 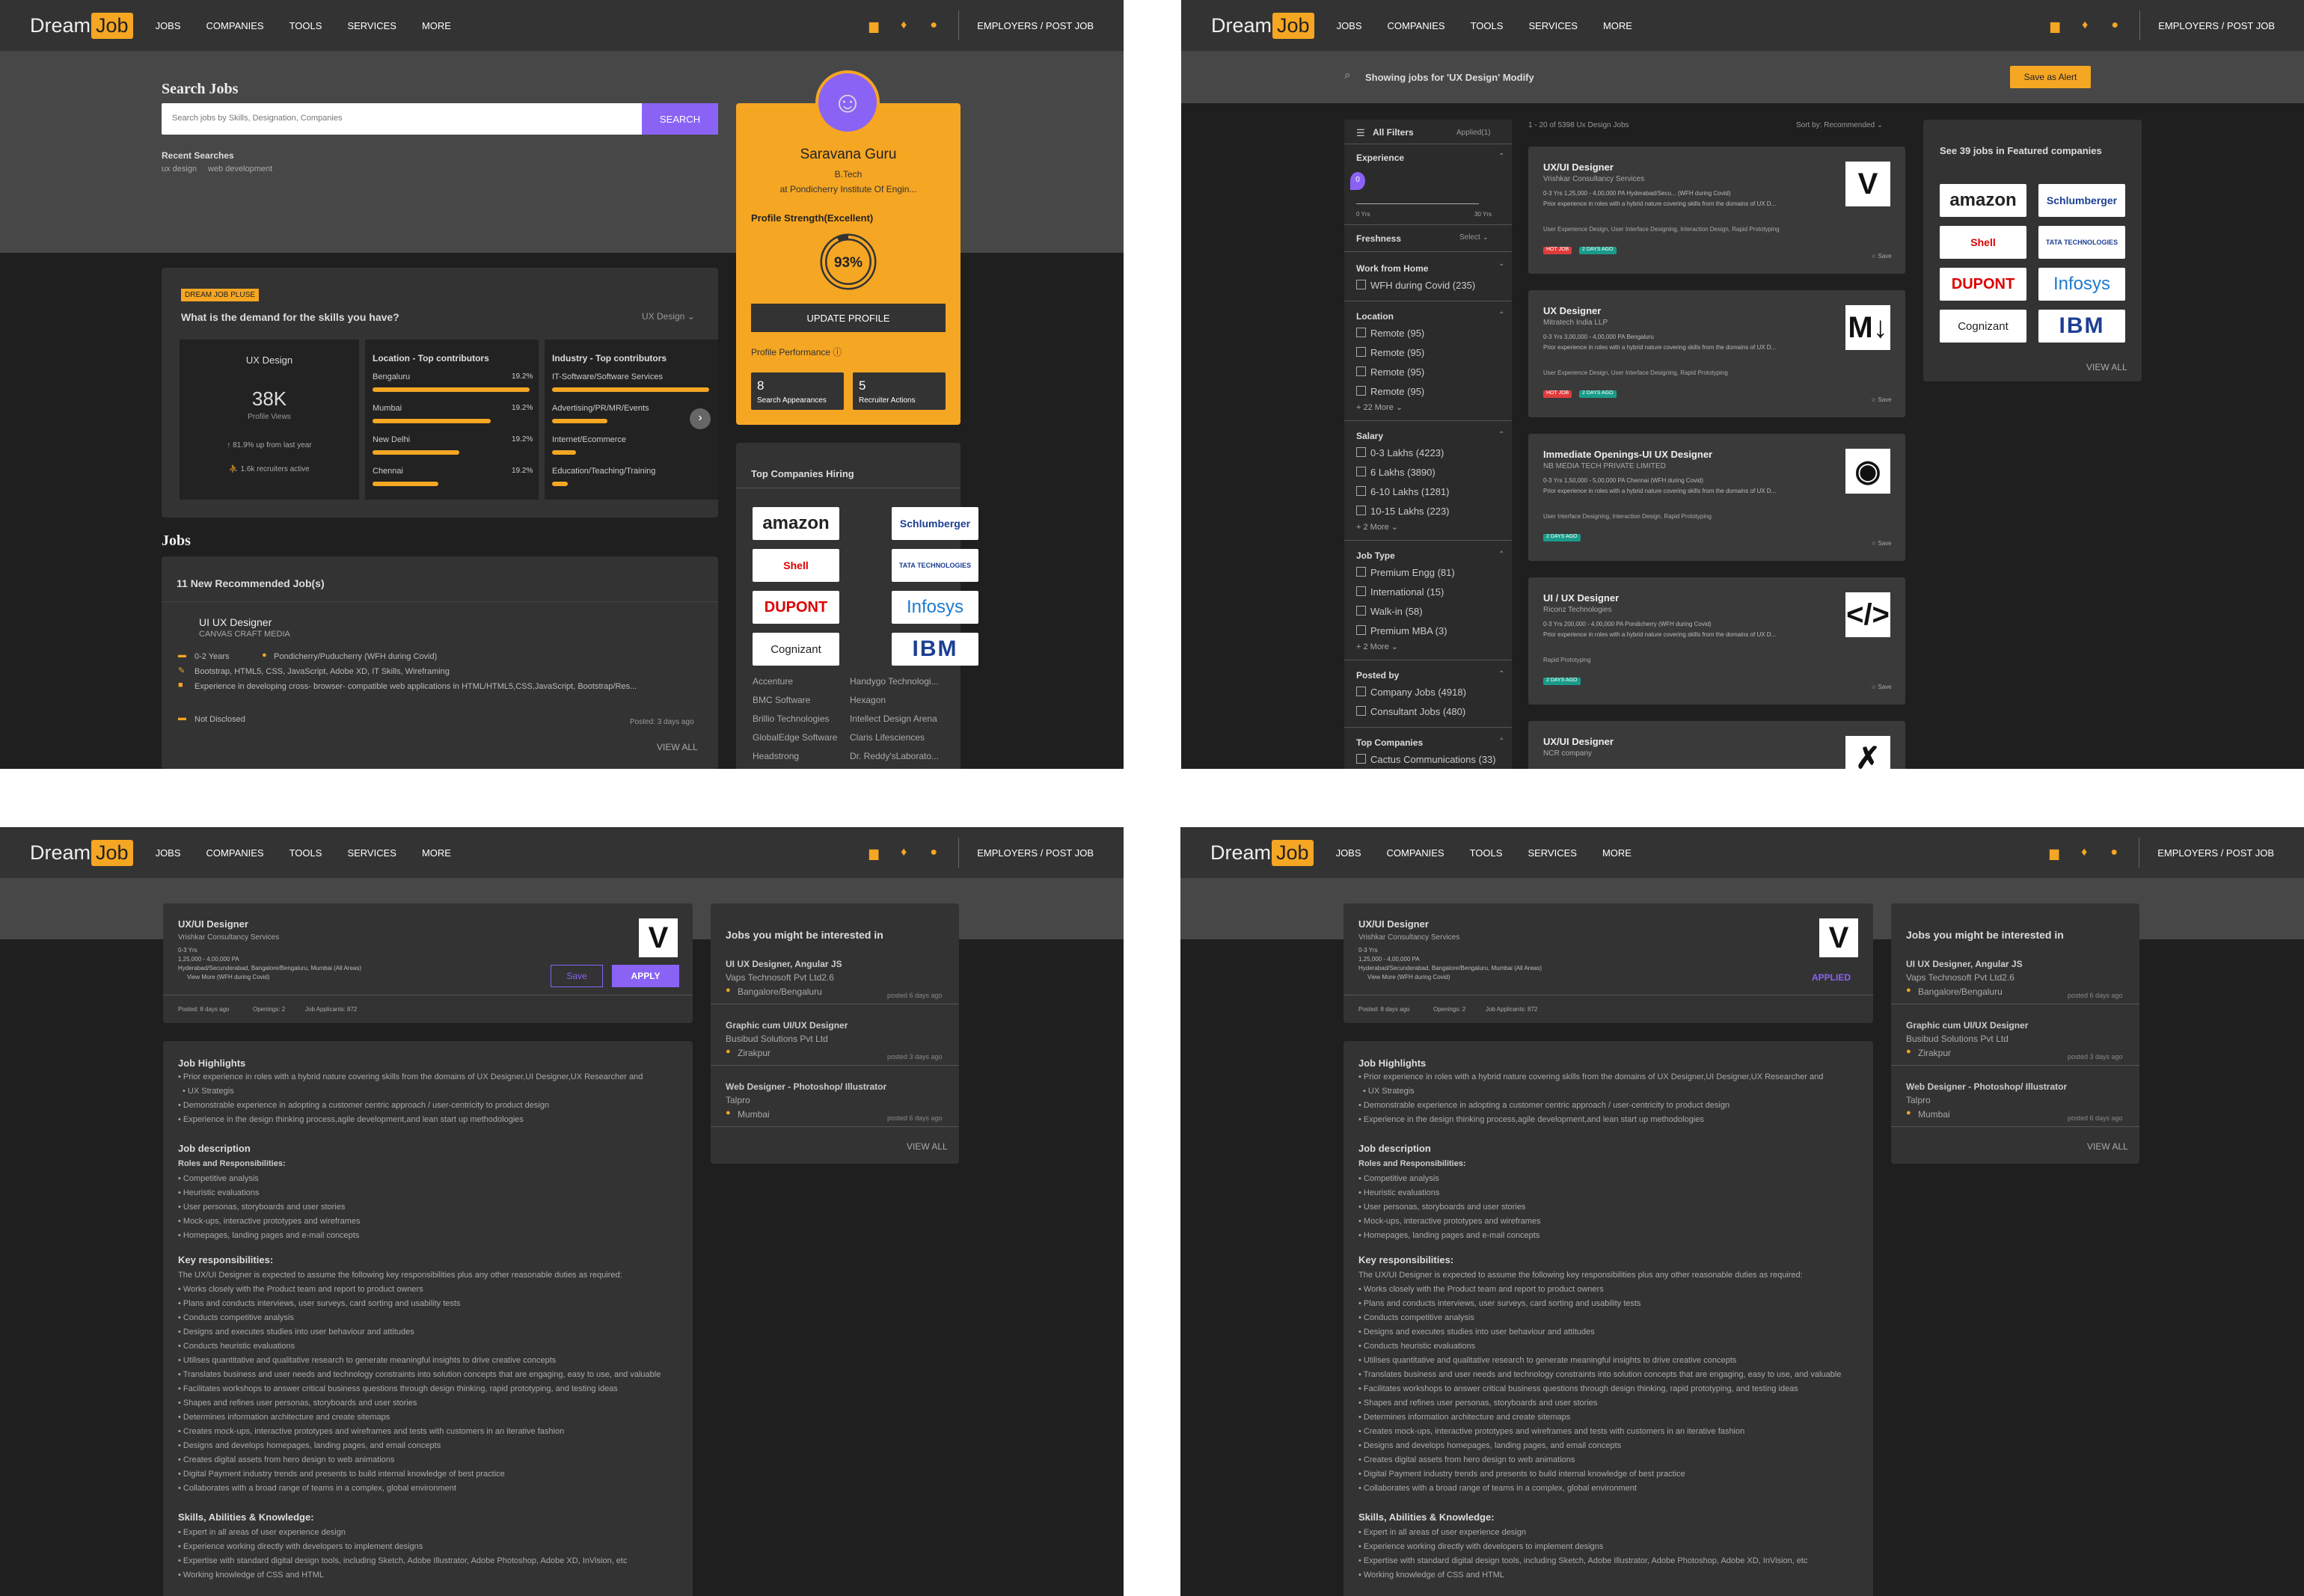 What do you see at coordinates (244, 634) in the screenshot?
I see `job-company: CANVAS CRAFT MEDIA` at bounding box center [244, 634].